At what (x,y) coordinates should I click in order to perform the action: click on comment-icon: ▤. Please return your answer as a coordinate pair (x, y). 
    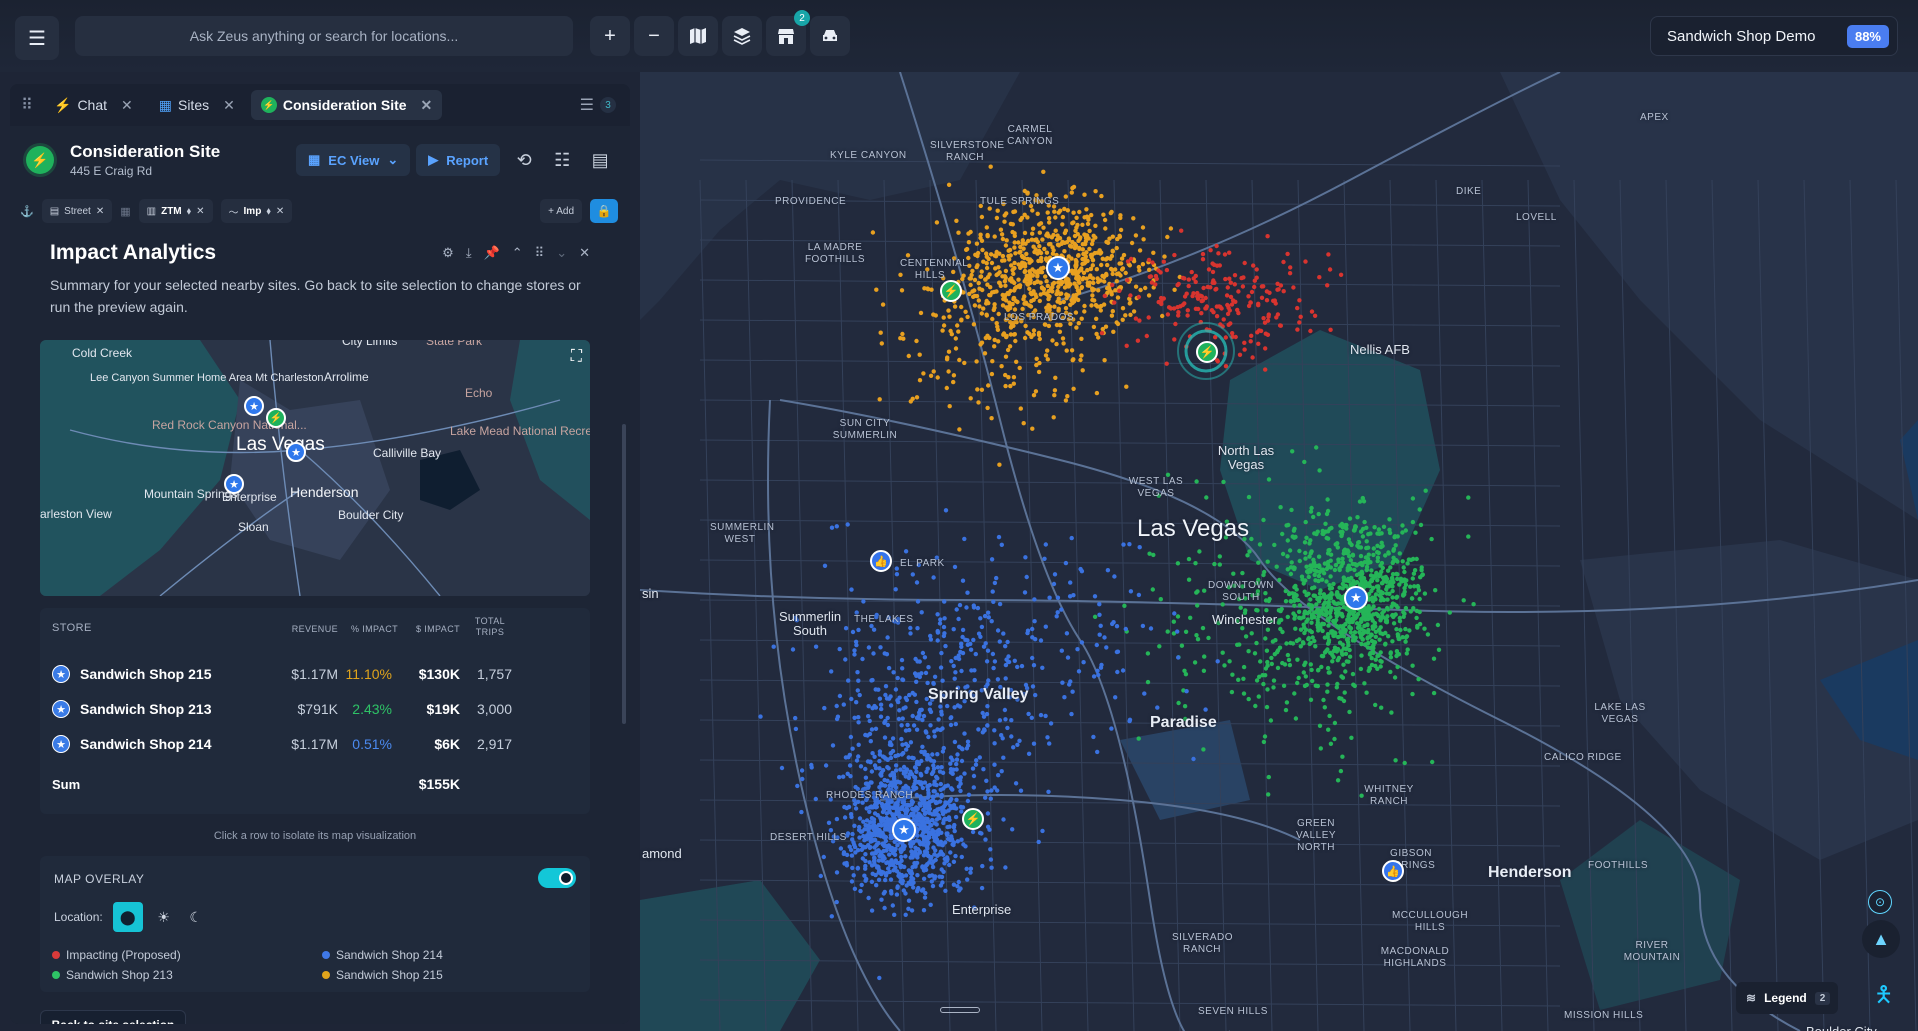
    Looking at the image, I should click on (600, 160).